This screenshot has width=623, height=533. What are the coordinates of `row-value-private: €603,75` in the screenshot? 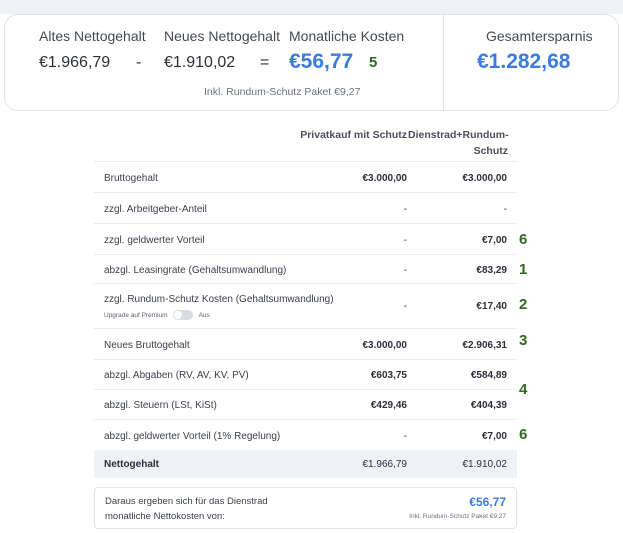 It's located at (388, 375).